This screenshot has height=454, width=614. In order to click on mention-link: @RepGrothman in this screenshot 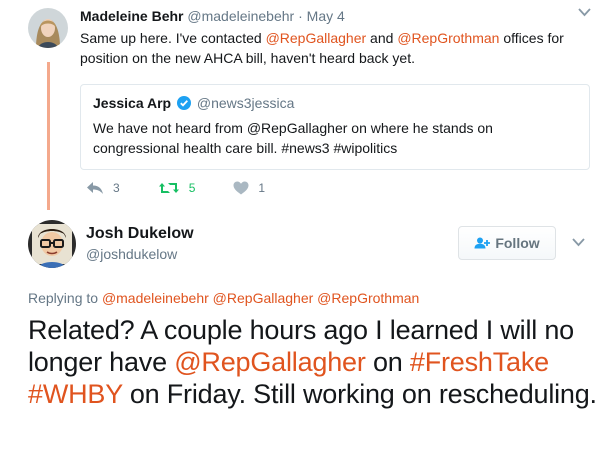, I will do `click(448, 38)`.